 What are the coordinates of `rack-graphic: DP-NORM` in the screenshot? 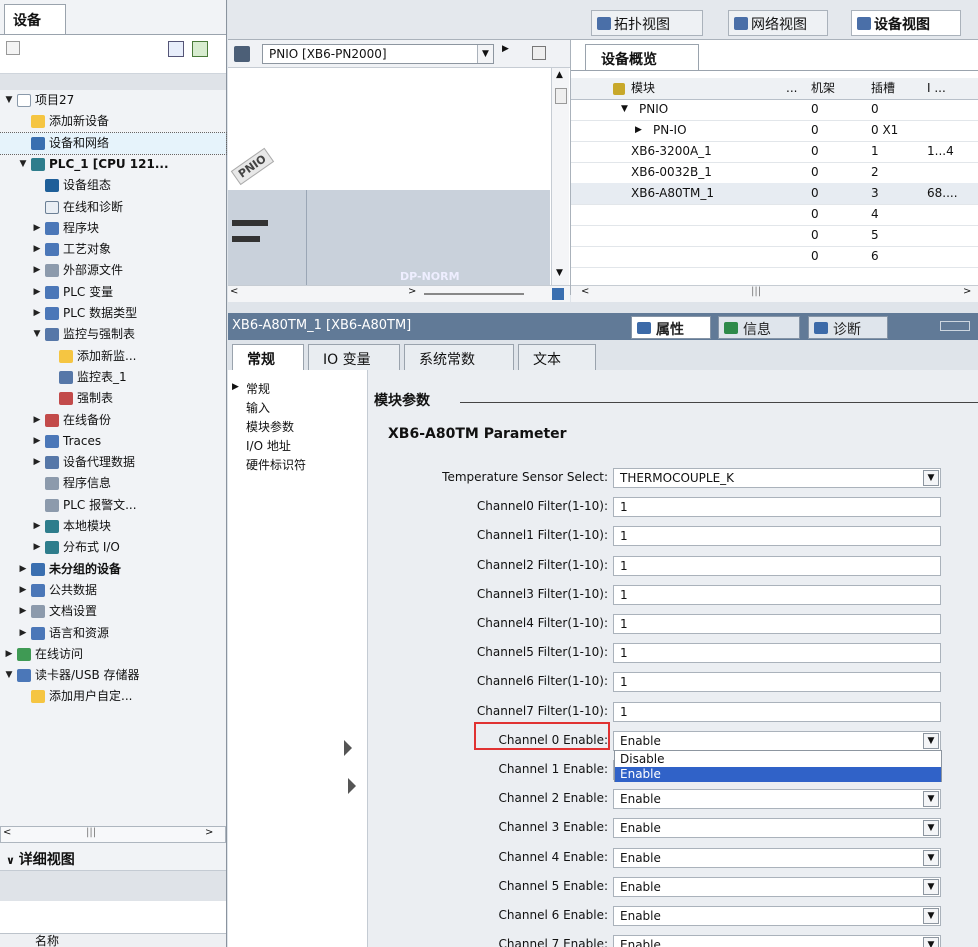 It's located at (389, 237).